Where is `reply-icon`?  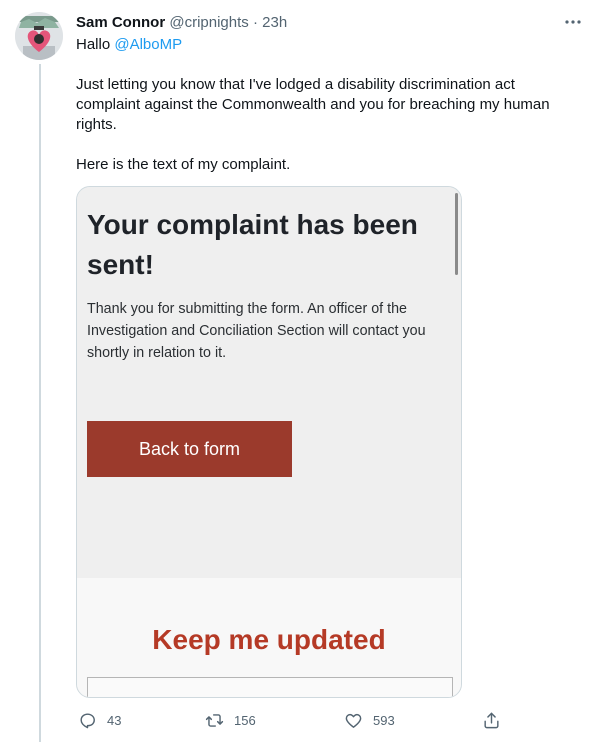
reply-icon is located at coordinates (87, 720).